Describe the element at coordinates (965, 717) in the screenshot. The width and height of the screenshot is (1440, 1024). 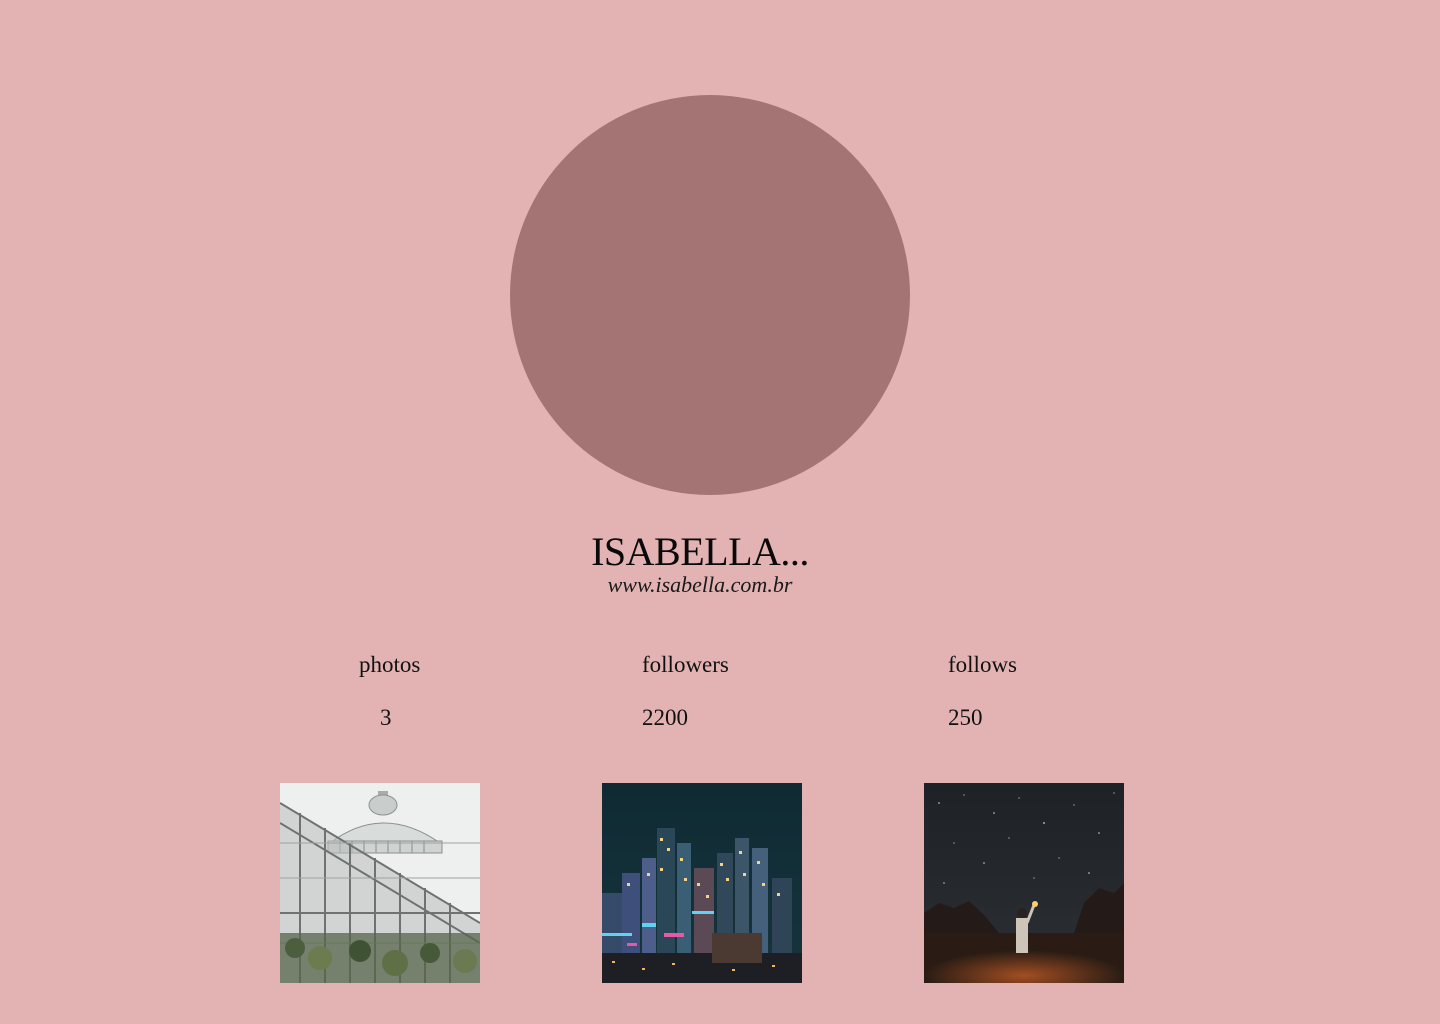
I see `follows-stat-value: 250` at that location.